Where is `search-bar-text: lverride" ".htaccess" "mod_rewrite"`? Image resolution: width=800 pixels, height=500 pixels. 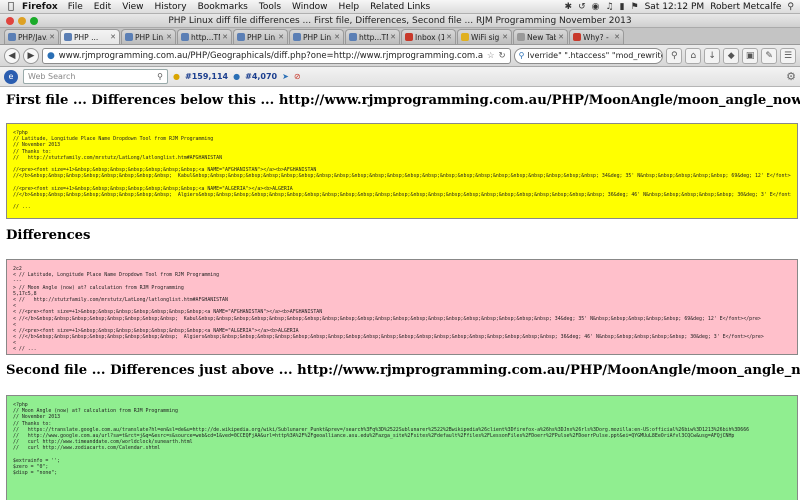
search-bar-text: lverride" ".htaccess" "mod_rewrite" is located at coordinates (595, 55).